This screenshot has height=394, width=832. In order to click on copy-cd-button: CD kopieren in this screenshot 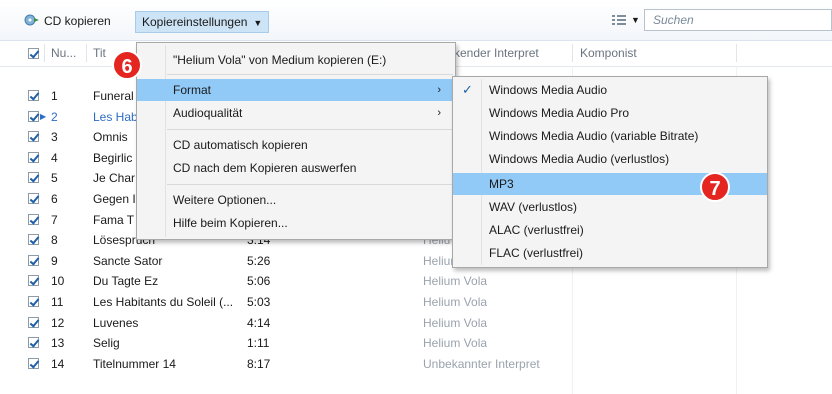, I will do `click(67, 21)`.